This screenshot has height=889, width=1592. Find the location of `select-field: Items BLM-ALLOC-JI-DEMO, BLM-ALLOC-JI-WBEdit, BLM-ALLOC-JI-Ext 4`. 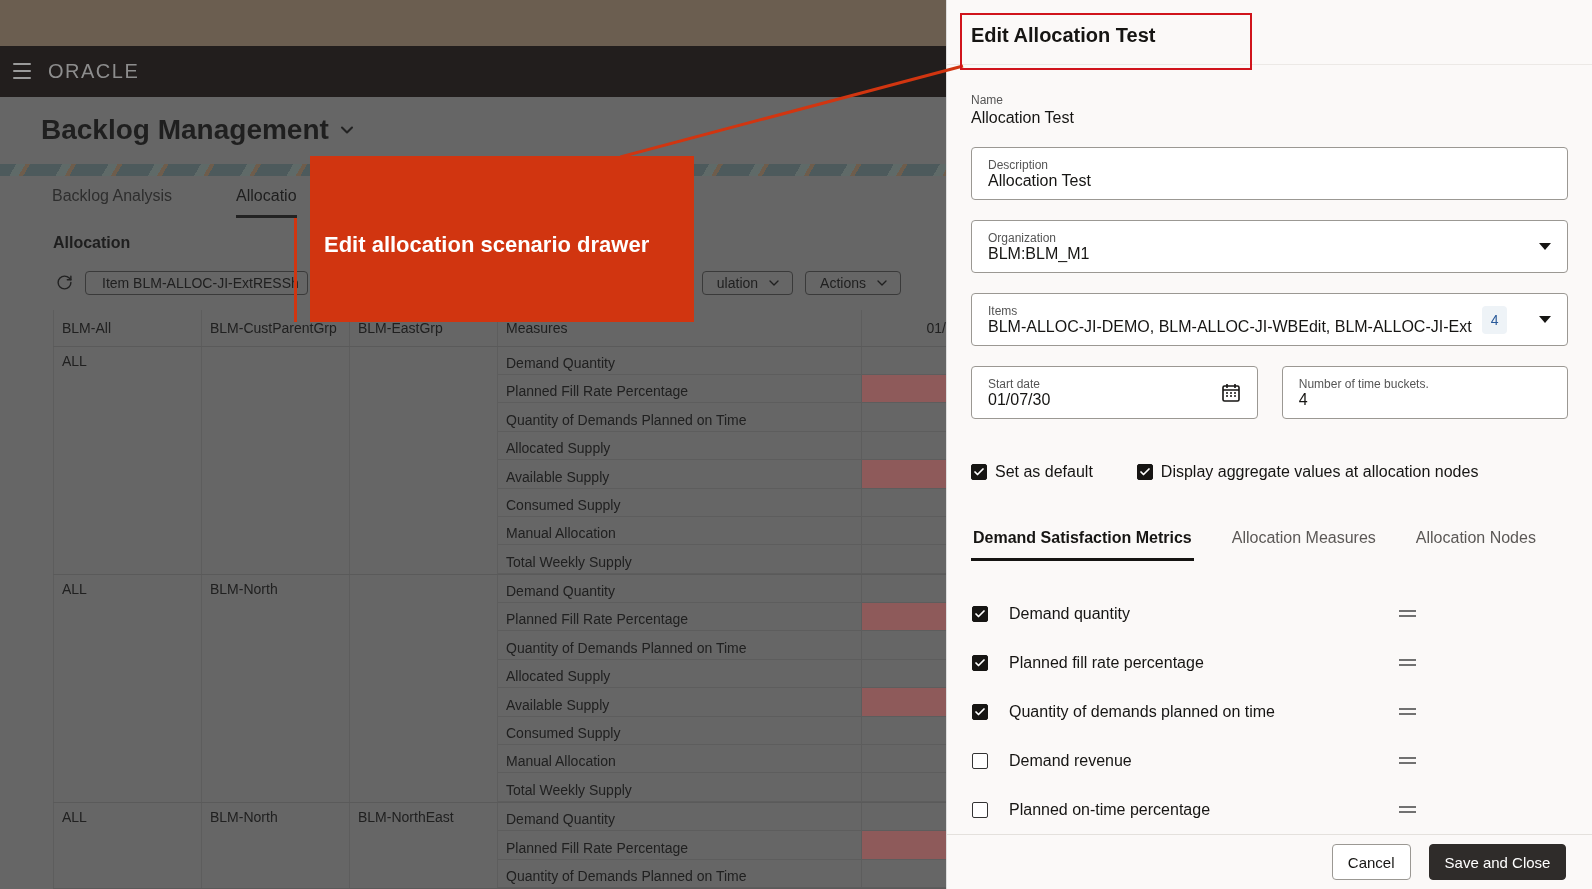

select-field: Items BLM-ALLOC-JI-DEMO, BLM-ALLOC-JI-WBEdit, BLM-ALLOC-JI-Ext 4 is located at coordinates (1270, 320).